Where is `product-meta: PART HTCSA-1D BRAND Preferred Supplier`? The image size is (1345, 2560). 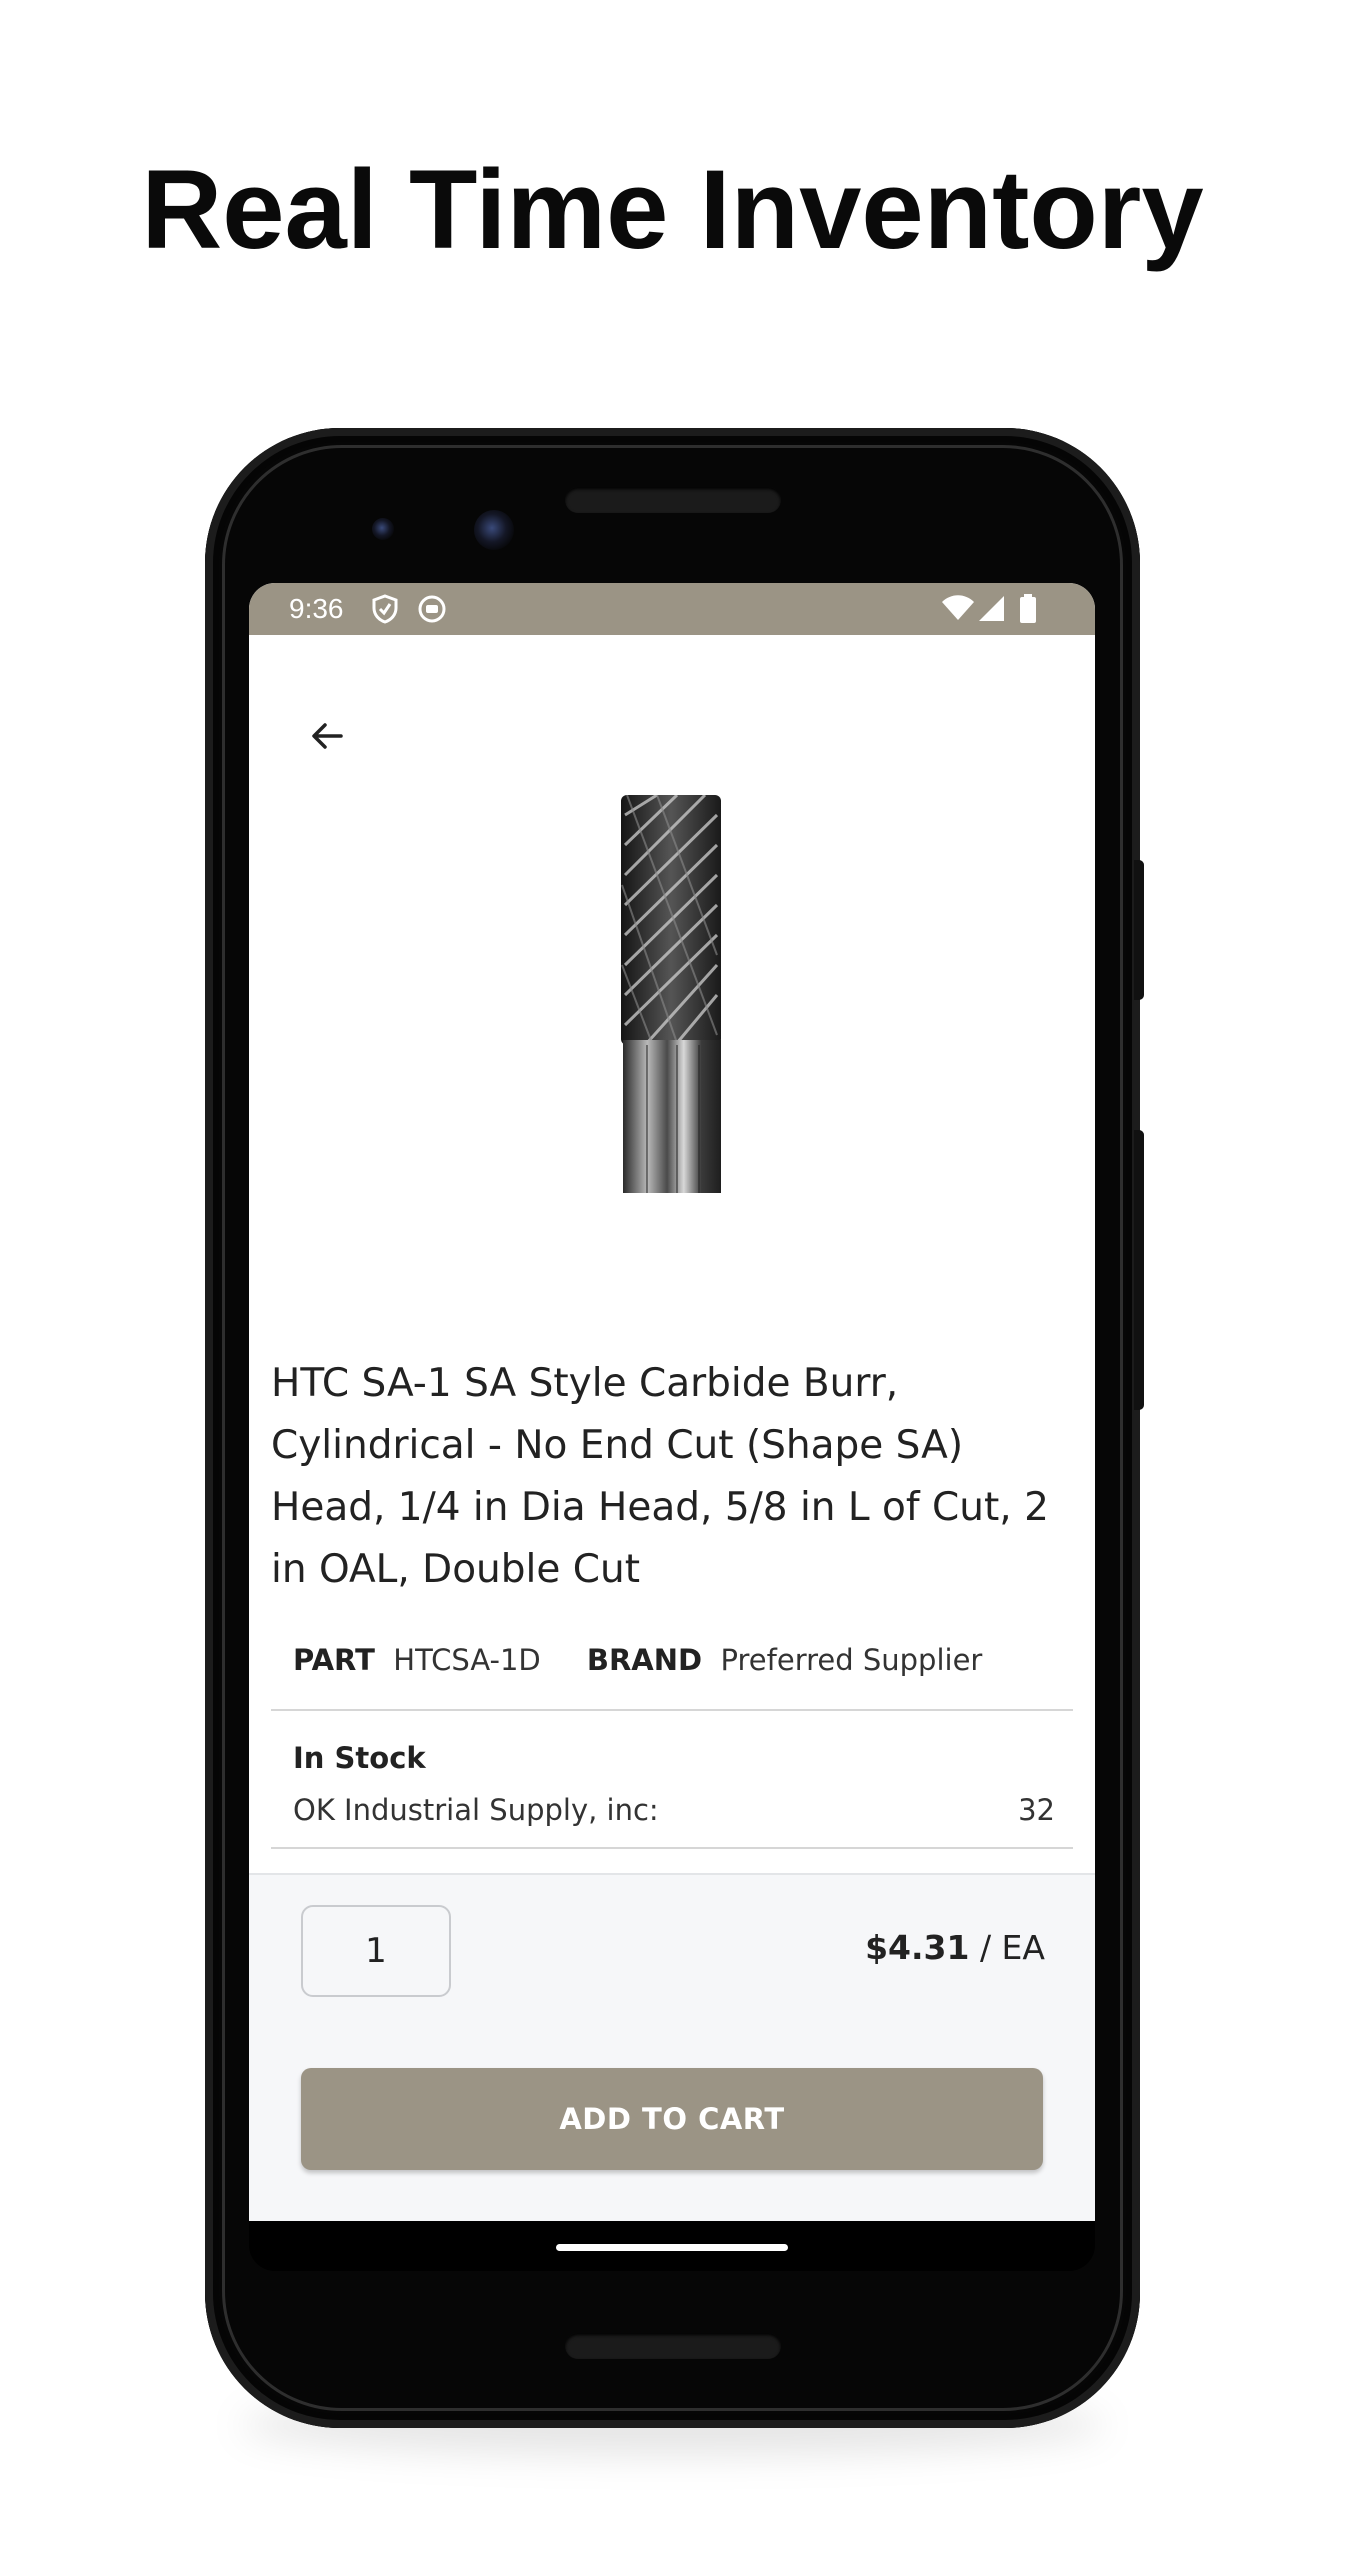 product-meta: PART HTCSA-1D BRAND Preferred Supplier is located at coordinates (637, 1660).